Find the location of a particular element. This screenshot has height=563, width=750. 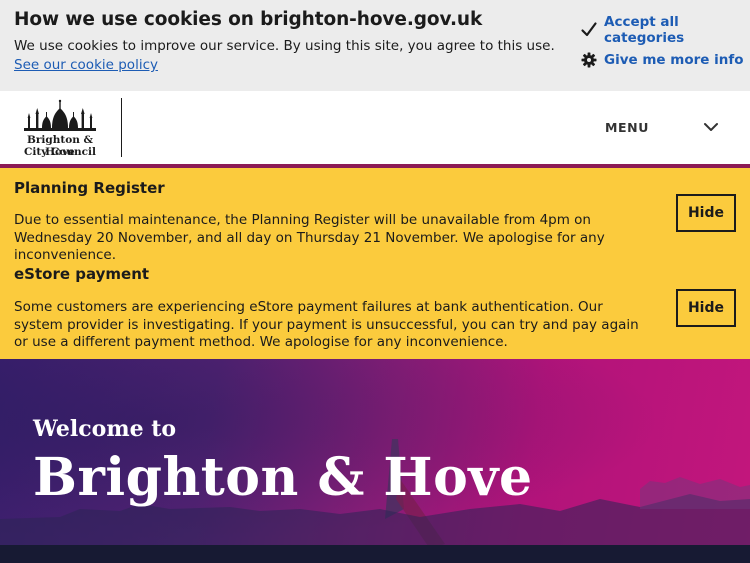

accept-all-categories-button: Accept all categories is located at coordinates (665, 30).